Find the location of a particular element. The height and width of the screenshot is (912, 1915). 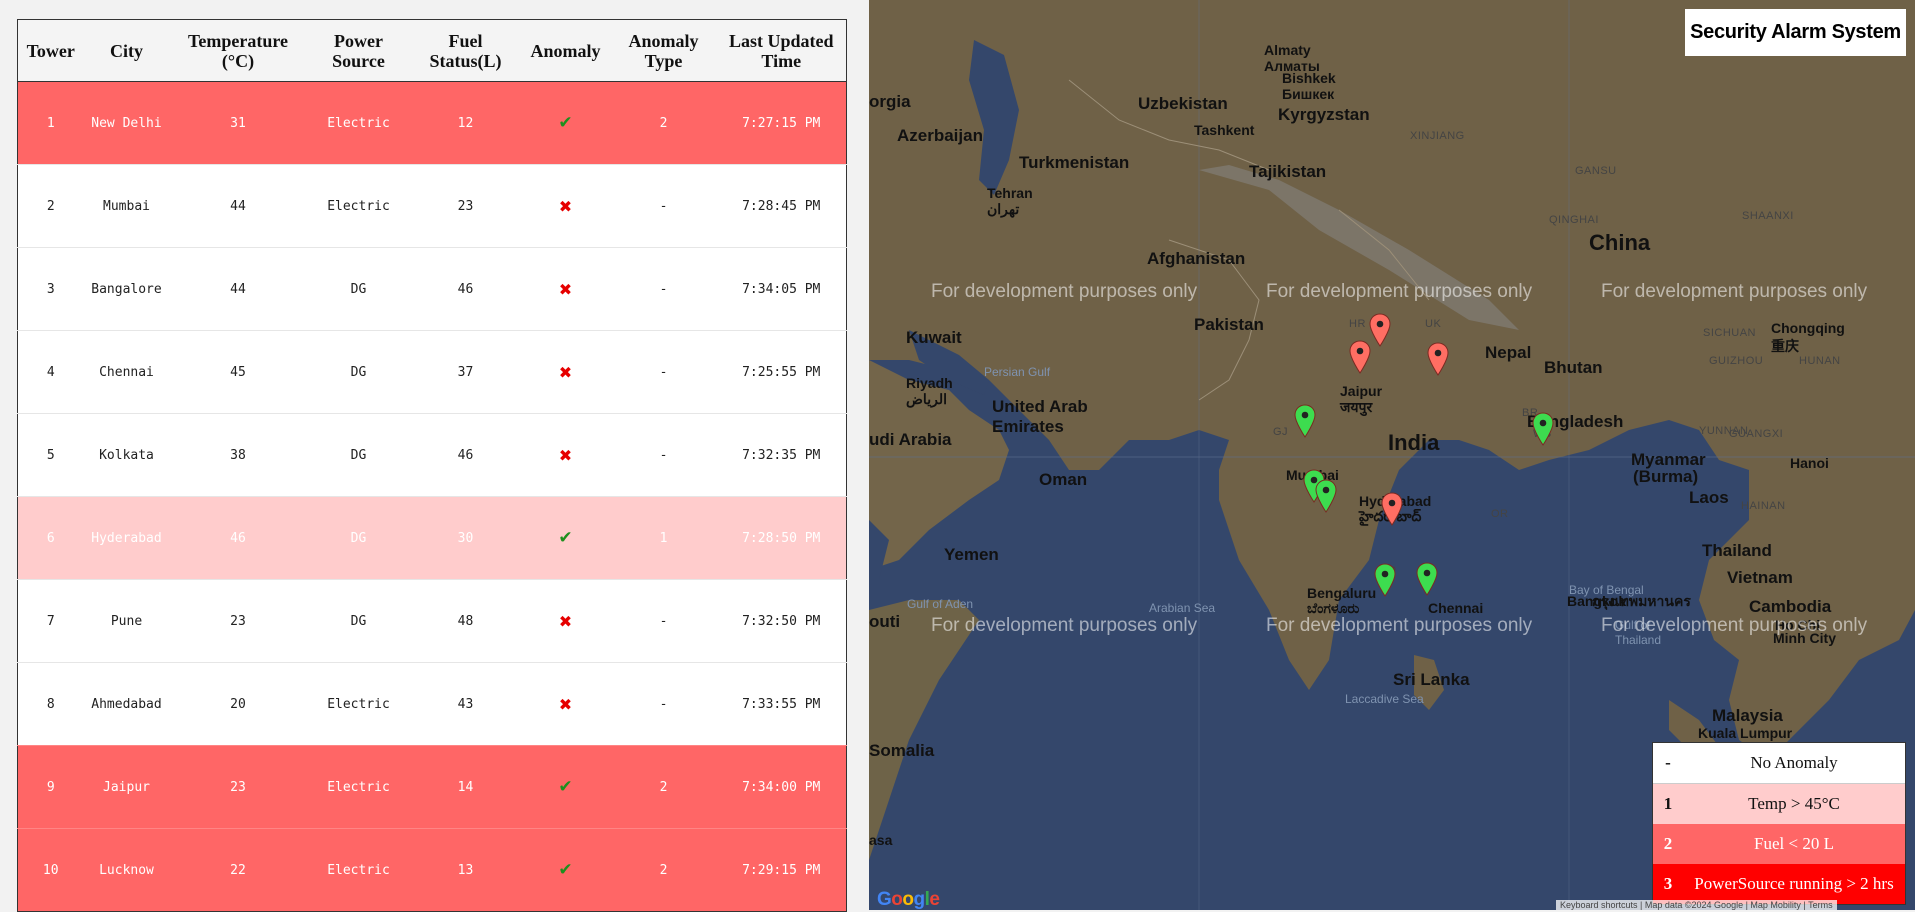

table-row: 4 Chennai 45 DG 37 ✖ -7:25:55 PM is located at coordinates (432, 372).